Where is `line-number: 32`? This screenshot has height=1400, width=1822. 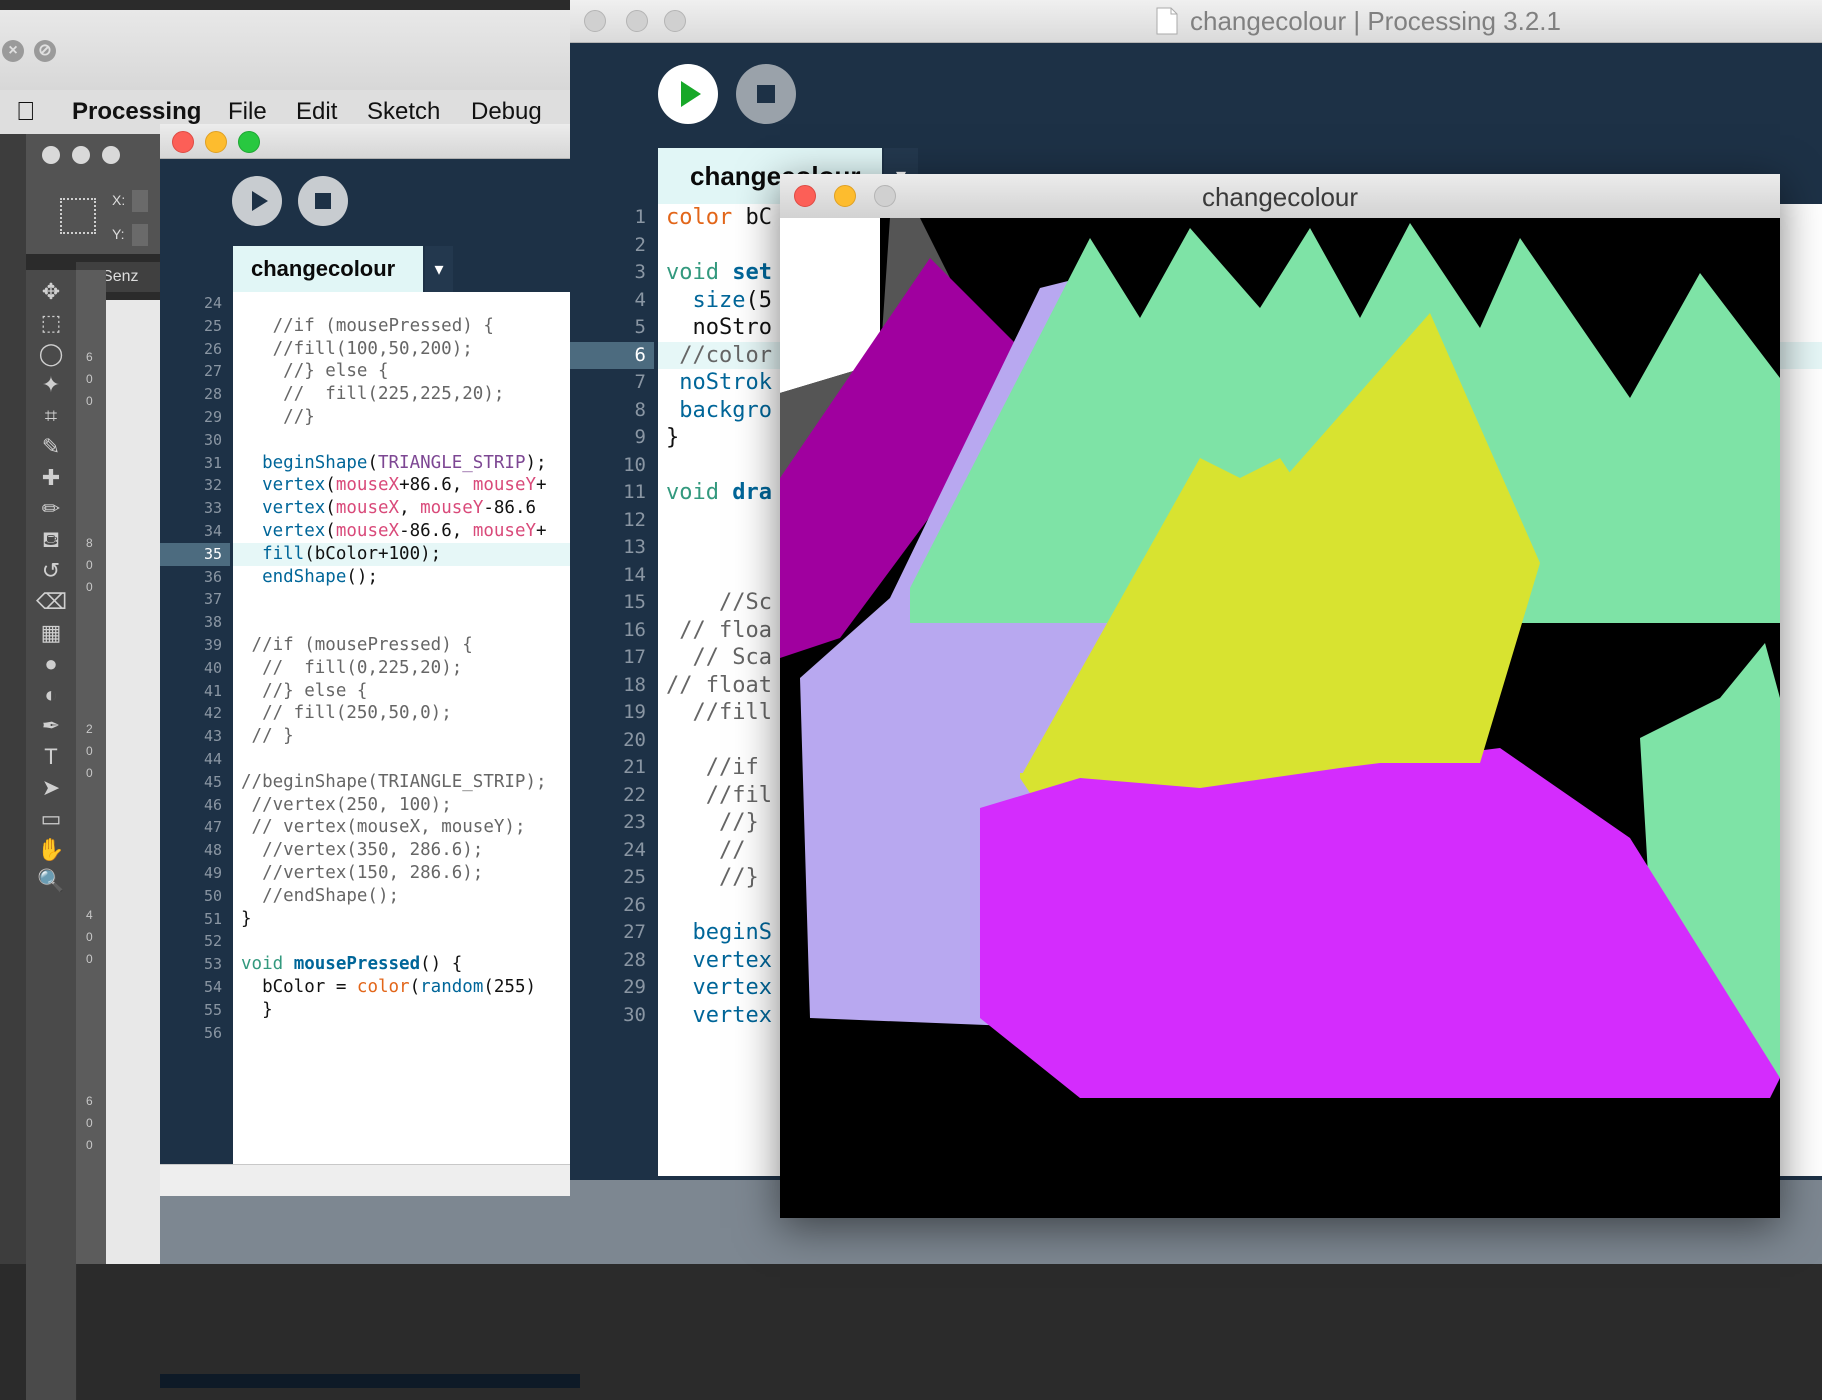
line-number: 32 is located at coordinates (212, 485).